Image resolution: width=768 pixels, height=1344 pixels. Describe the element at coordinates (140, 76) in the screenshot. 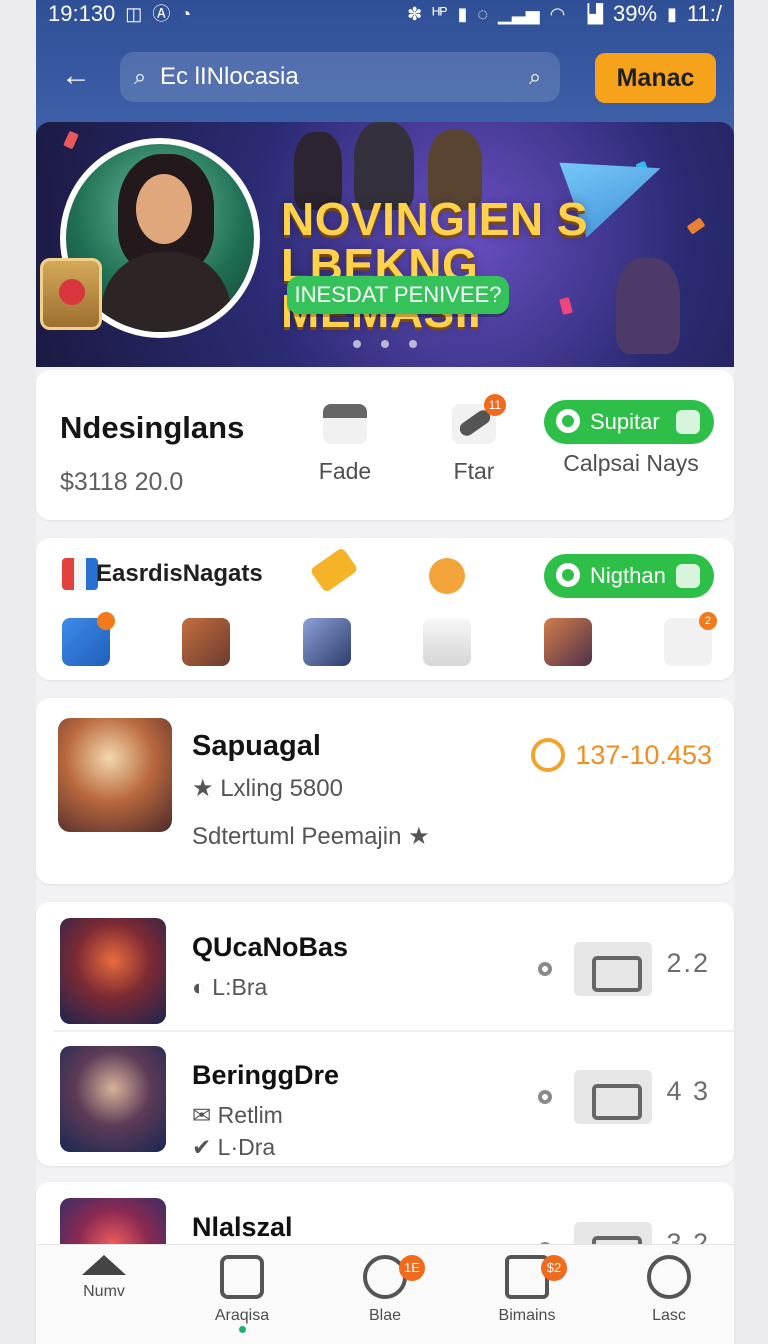

I see `search-icon: ⌕` at that location.